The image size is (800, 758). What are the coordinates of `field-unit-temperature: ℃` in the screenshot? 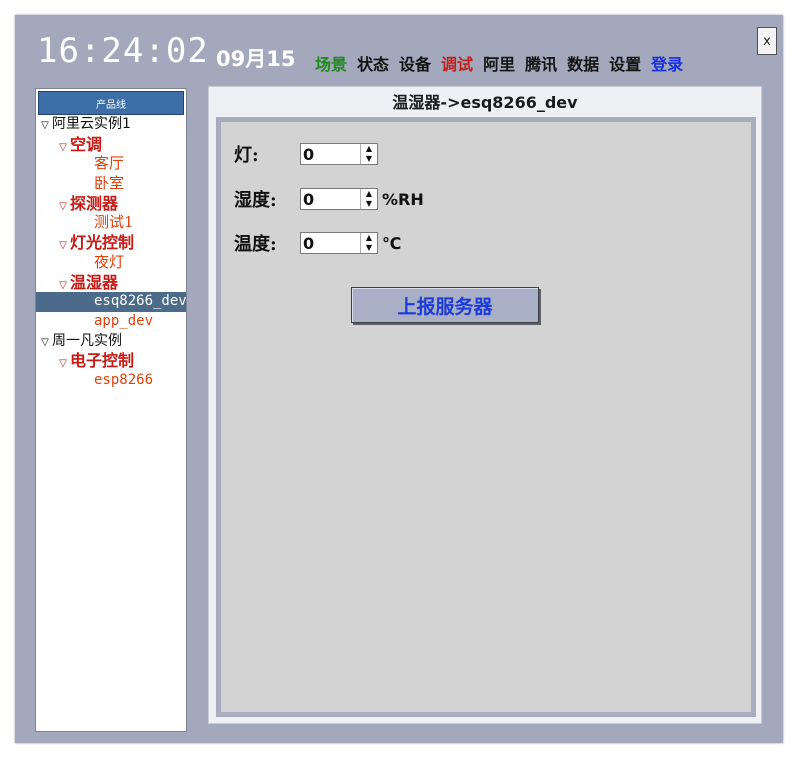 It's located at (392, 243).